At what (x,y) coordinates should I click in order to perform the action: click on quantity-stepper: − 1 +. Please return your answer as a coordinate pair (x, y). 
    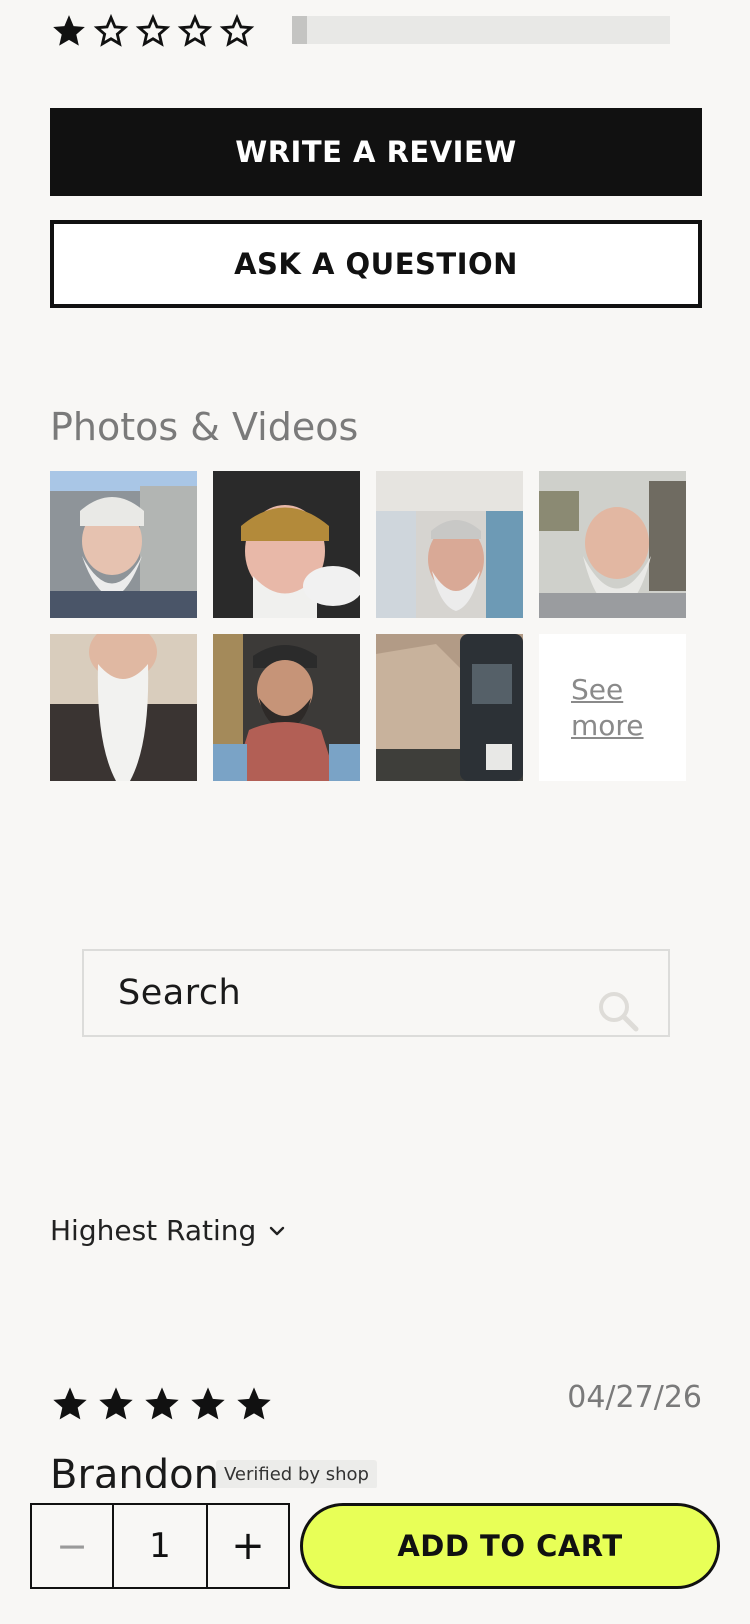
    Looking at the image, I should click on (160, 1546).